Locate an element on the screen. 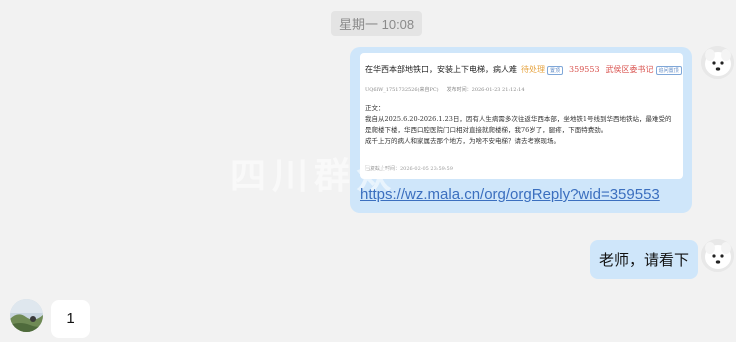 This screenshot has width=736, height=342. message-text: 1 is located at coordinates (70, 318).